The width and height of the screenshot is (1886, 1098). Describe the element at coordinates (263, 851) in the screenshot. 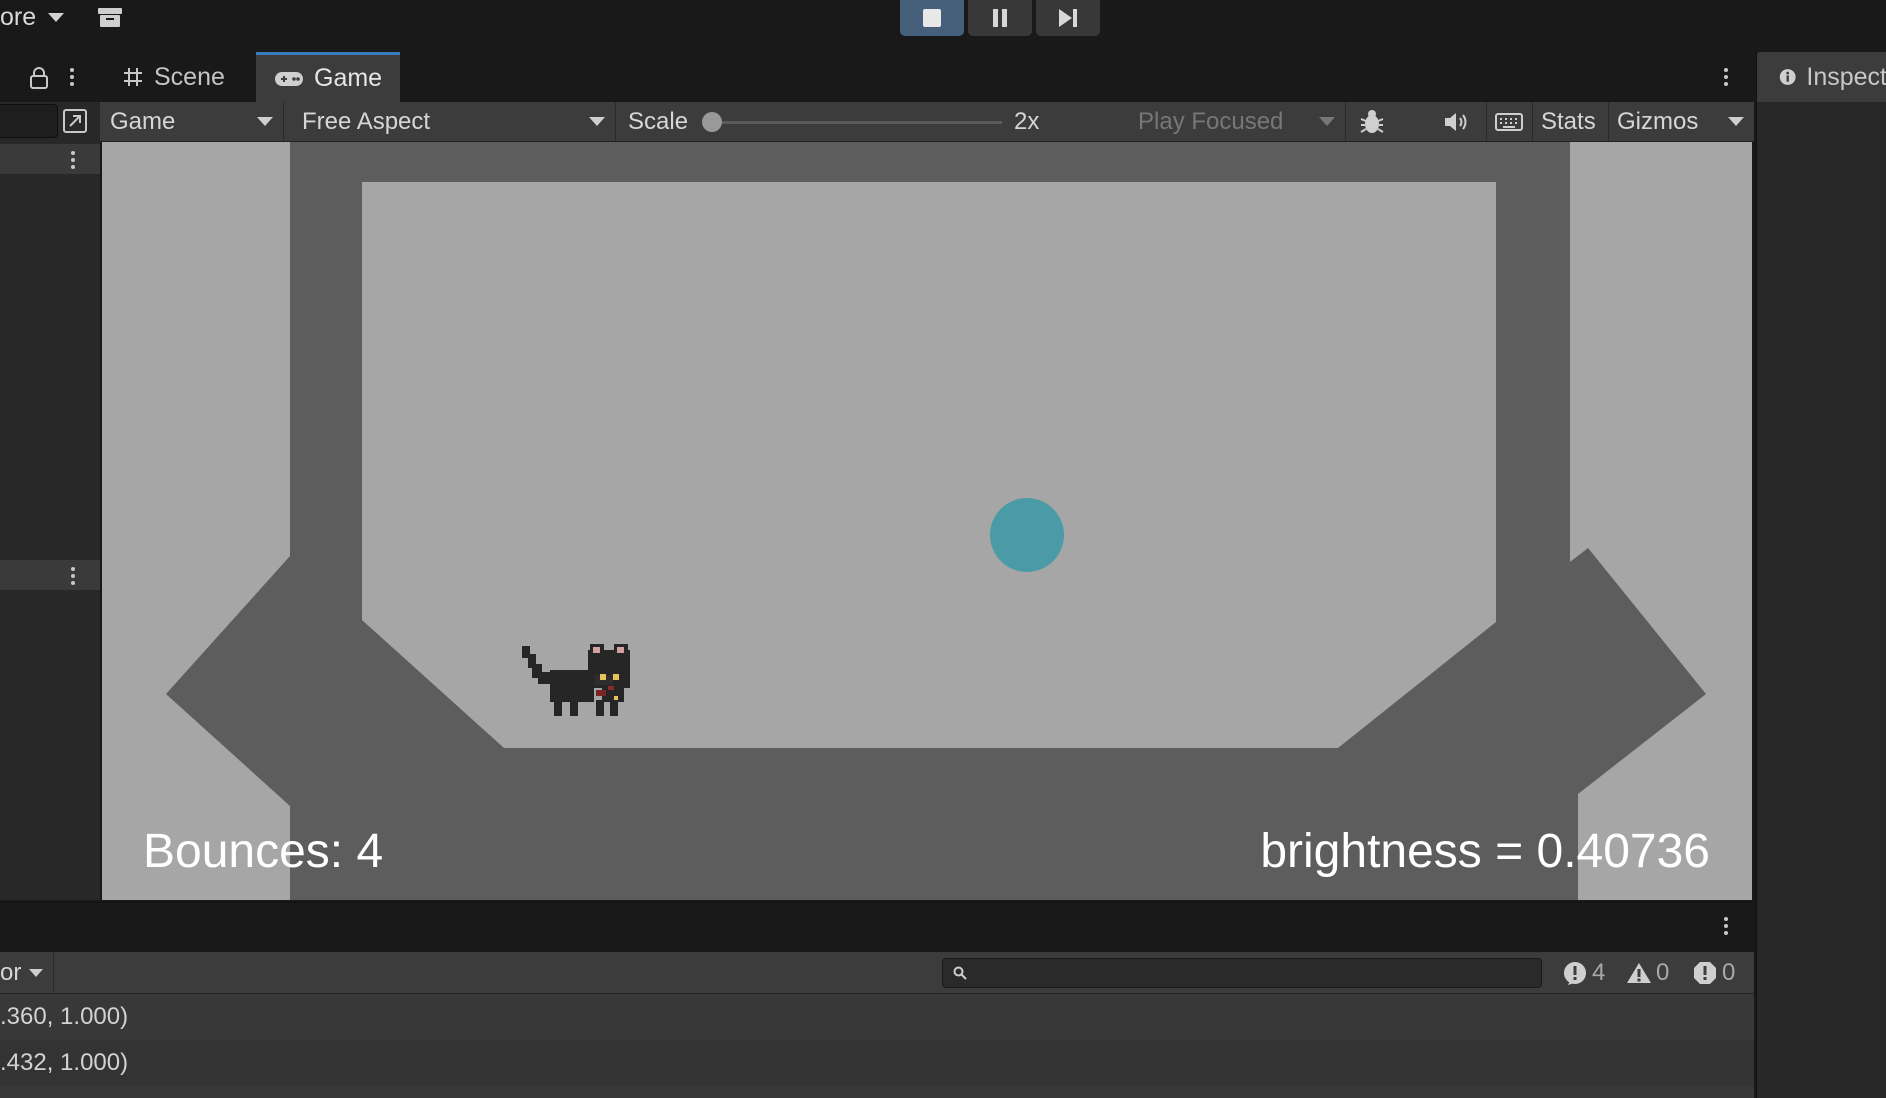

I see `bounces-counter: Bounces: 4` at that location.